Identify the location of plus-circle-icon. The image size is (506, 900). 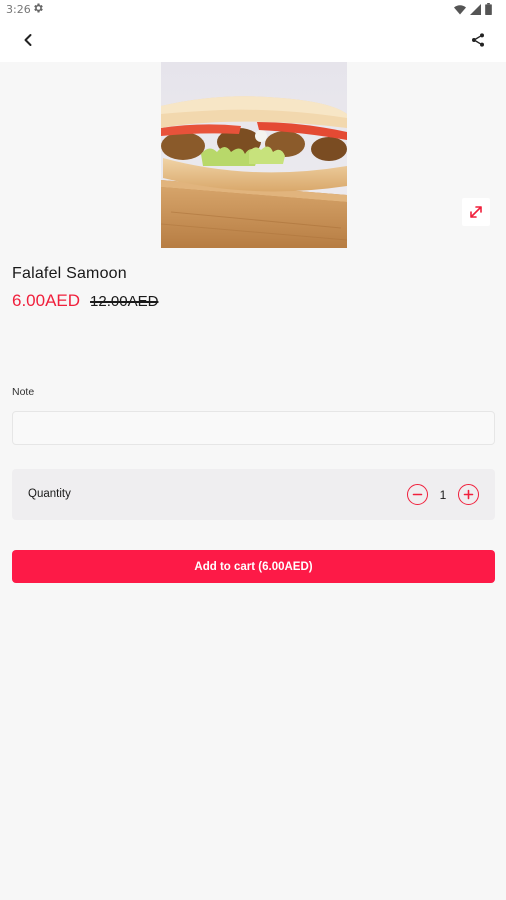
(468, 494).